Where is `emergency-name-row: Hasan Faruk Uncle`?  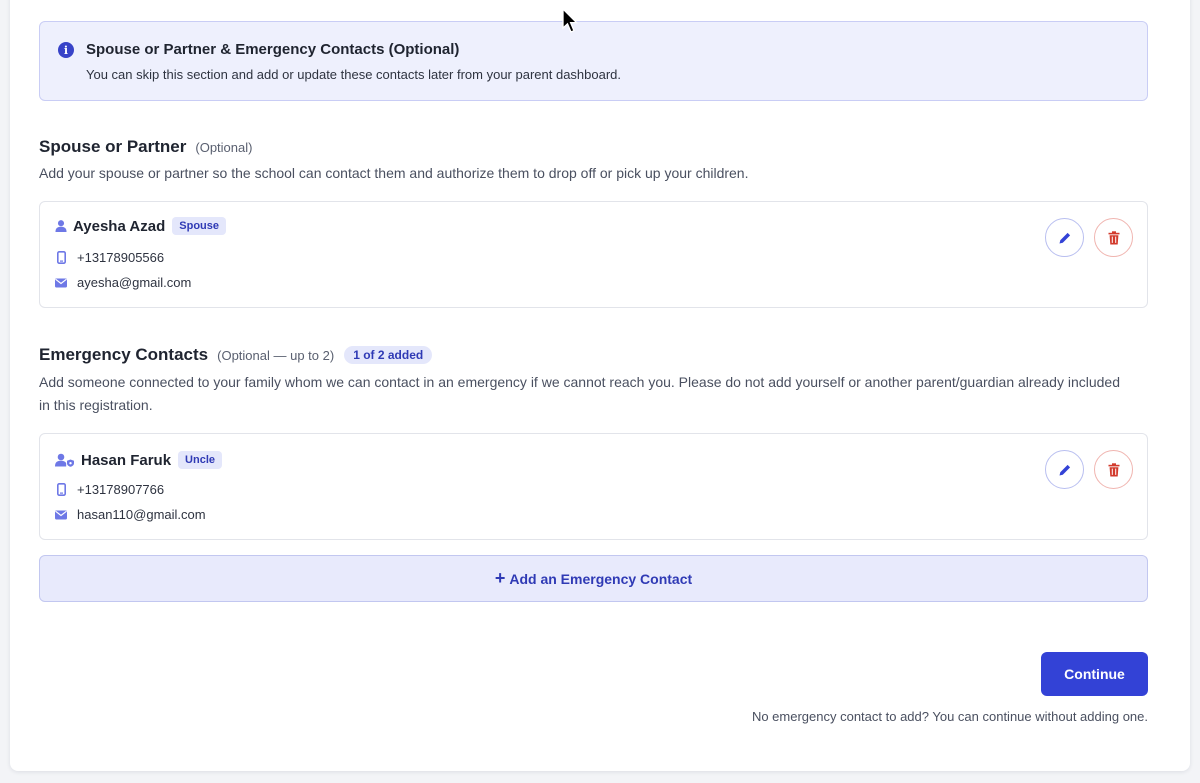
emergency-name-row: Hasan Faruk Uncle is located at coordinates (139, 460).